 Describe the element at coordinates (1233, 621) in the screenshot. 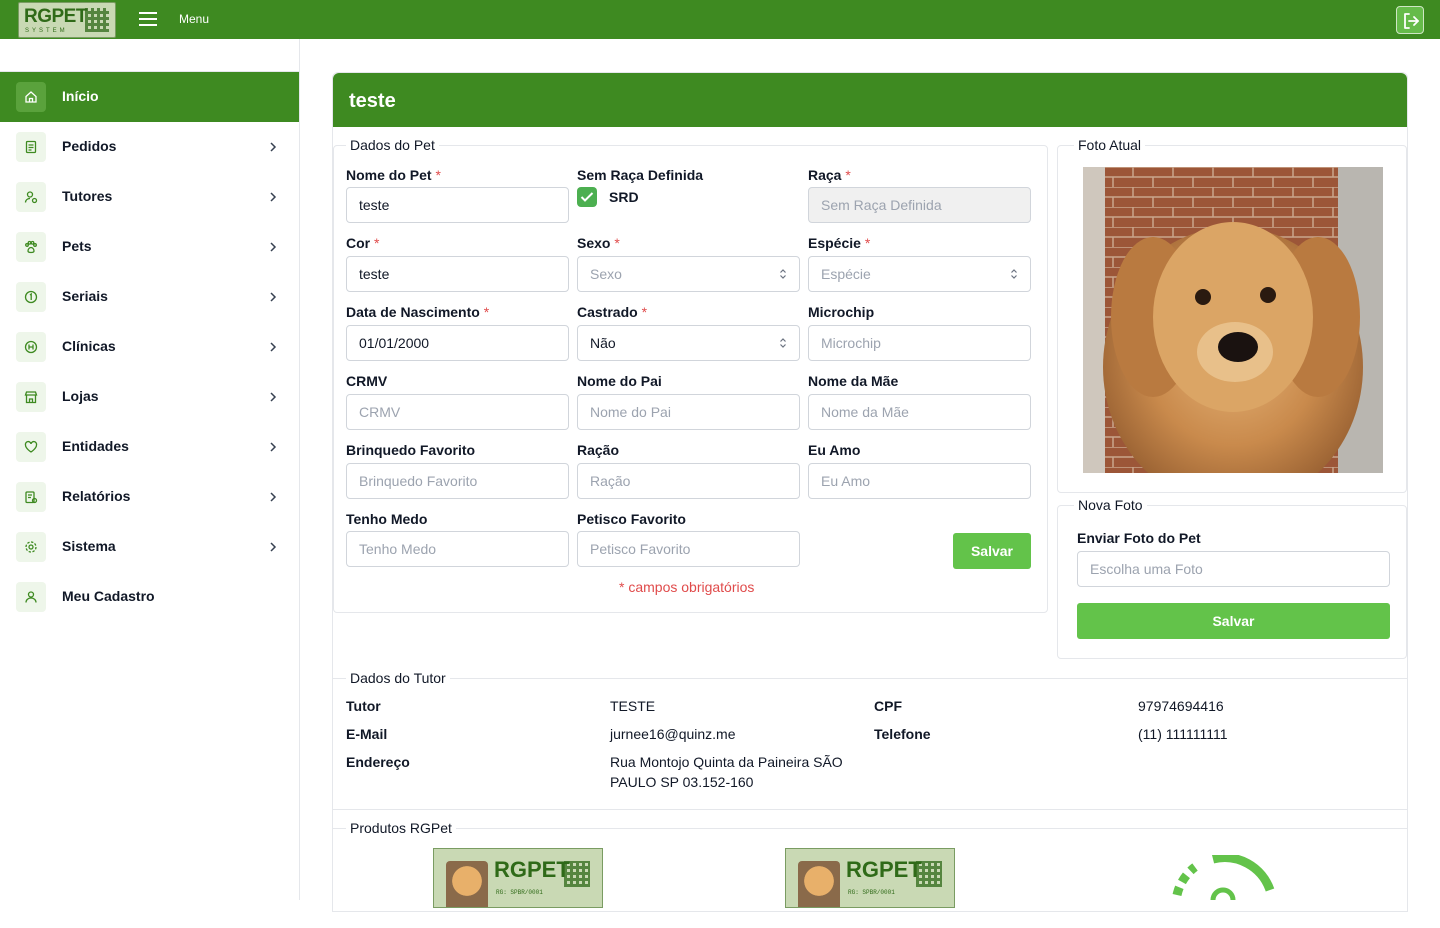

I see `save-photo-button: Salvar` at that location.